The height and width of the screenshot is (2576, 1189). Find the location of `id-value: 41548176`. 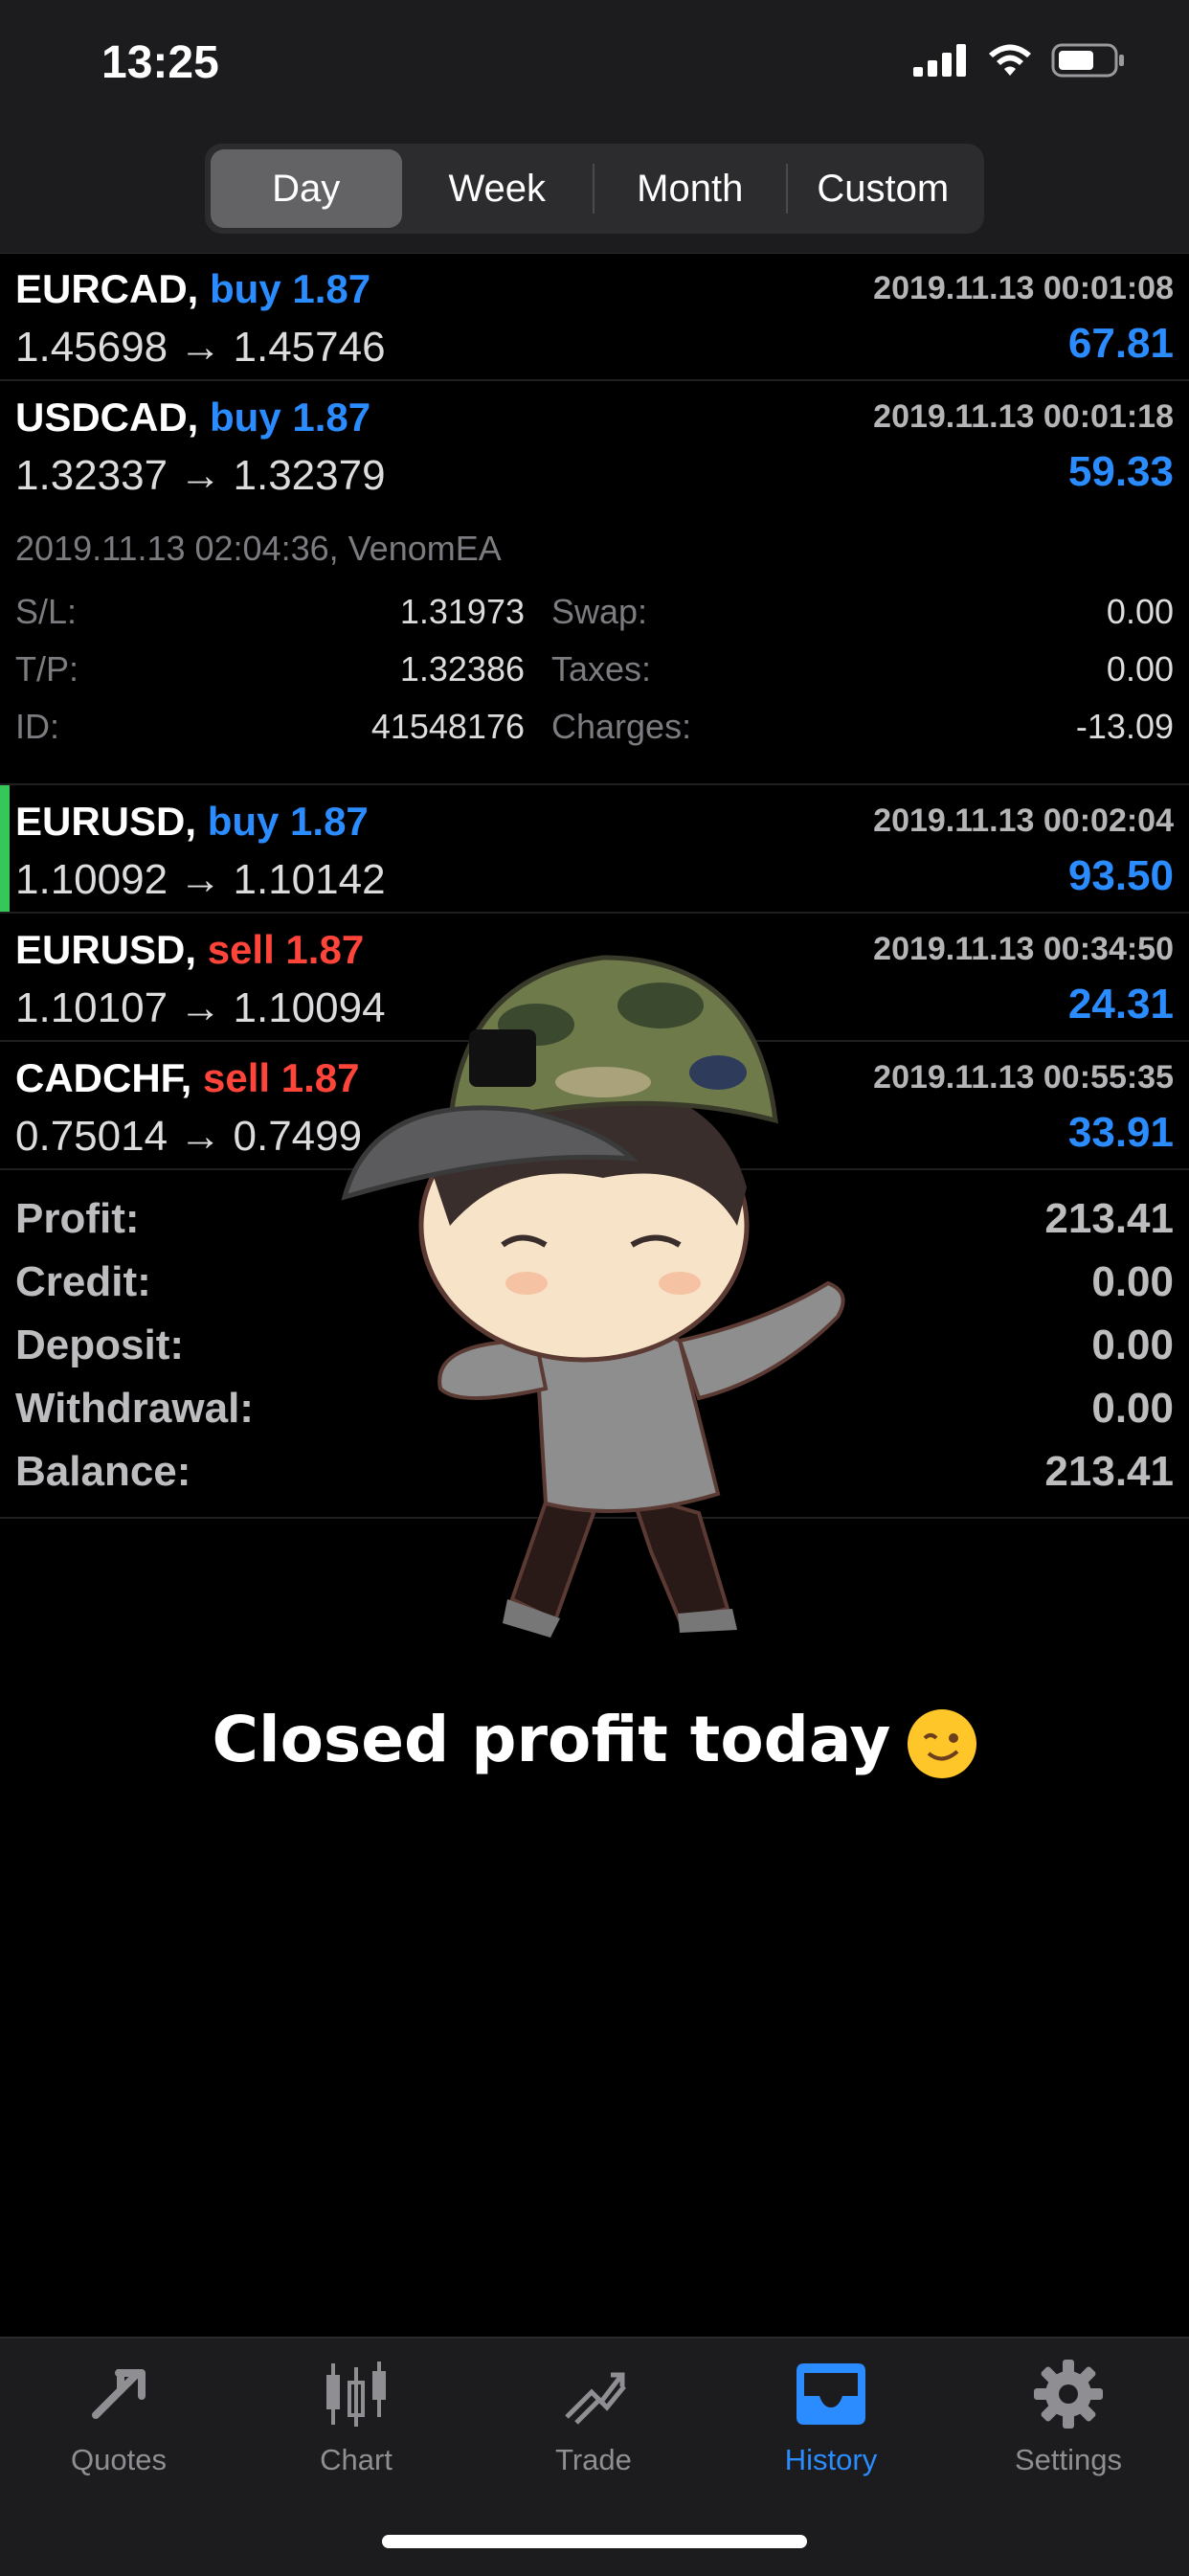

id-value: 41548176 is located at coordinates (447, 726).